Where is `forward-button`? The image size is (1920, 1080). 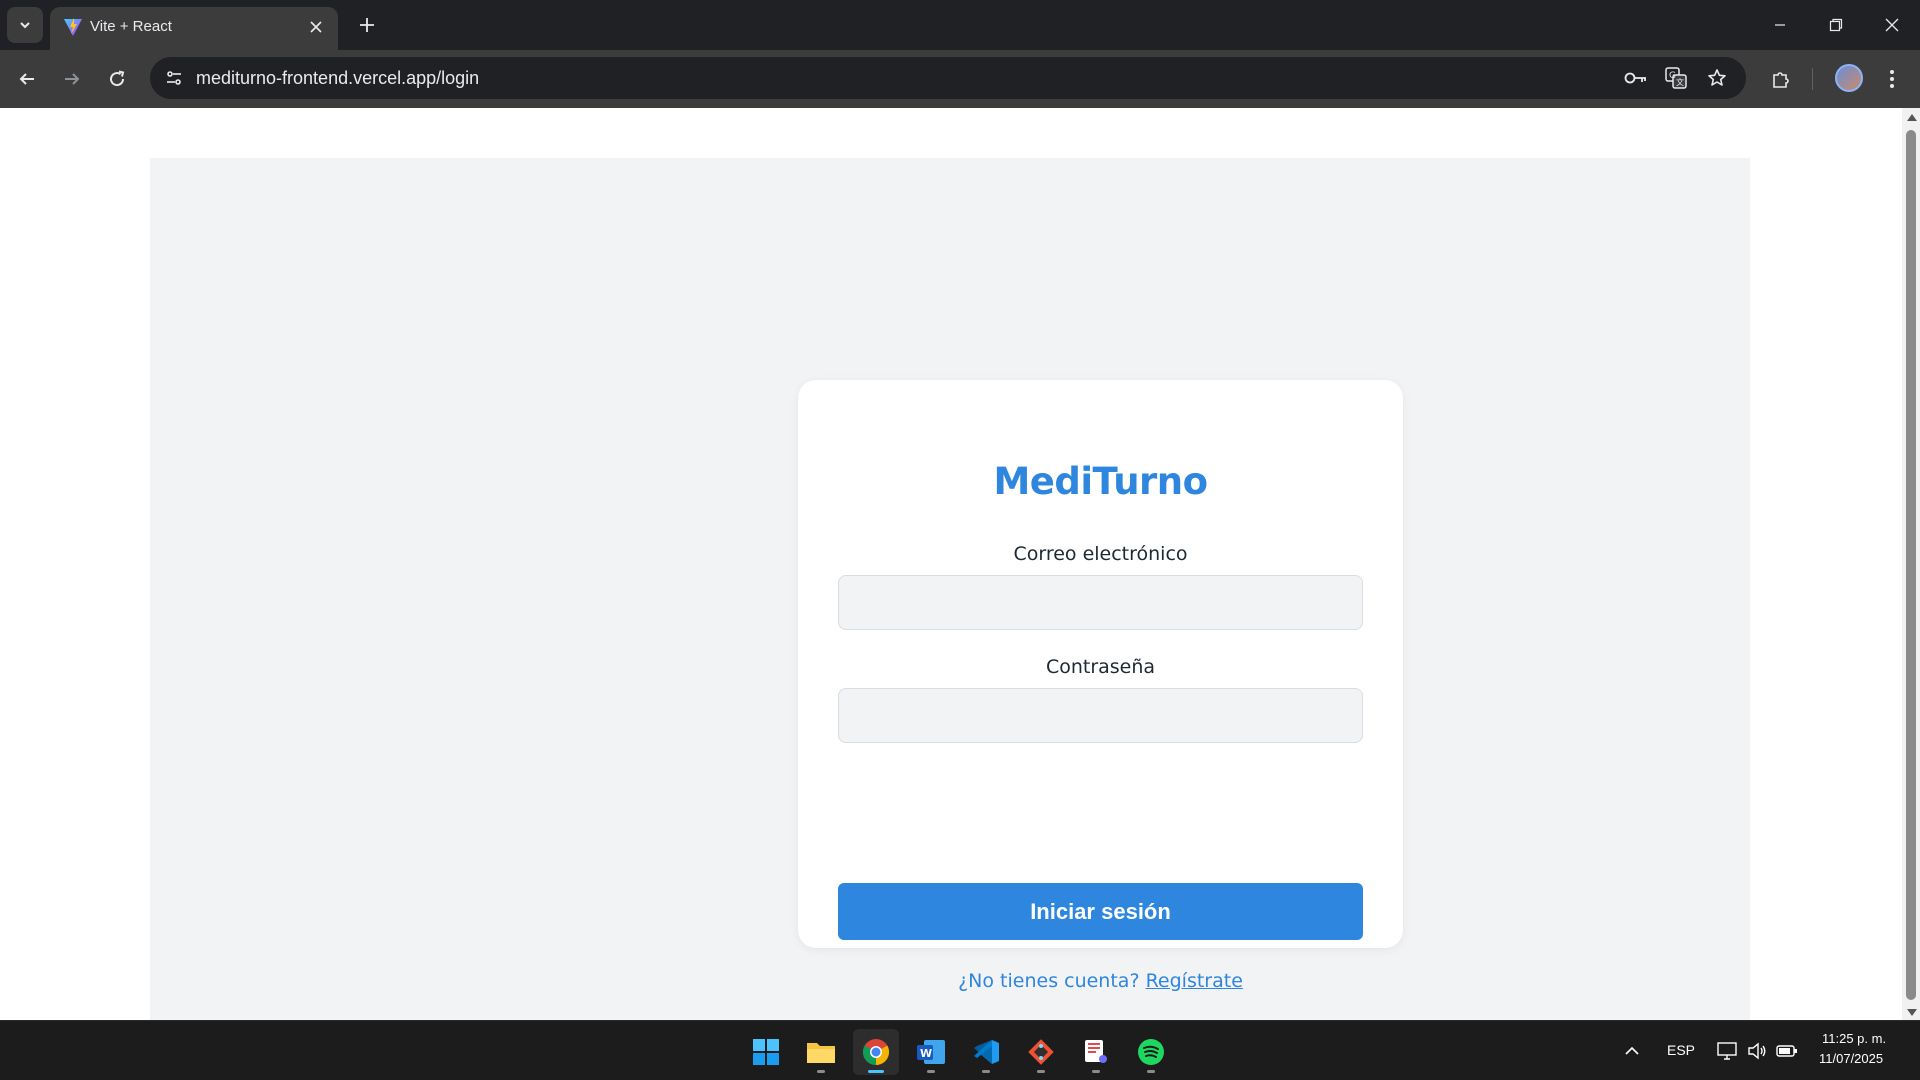 forward-button is located at coordinates (72, 79).